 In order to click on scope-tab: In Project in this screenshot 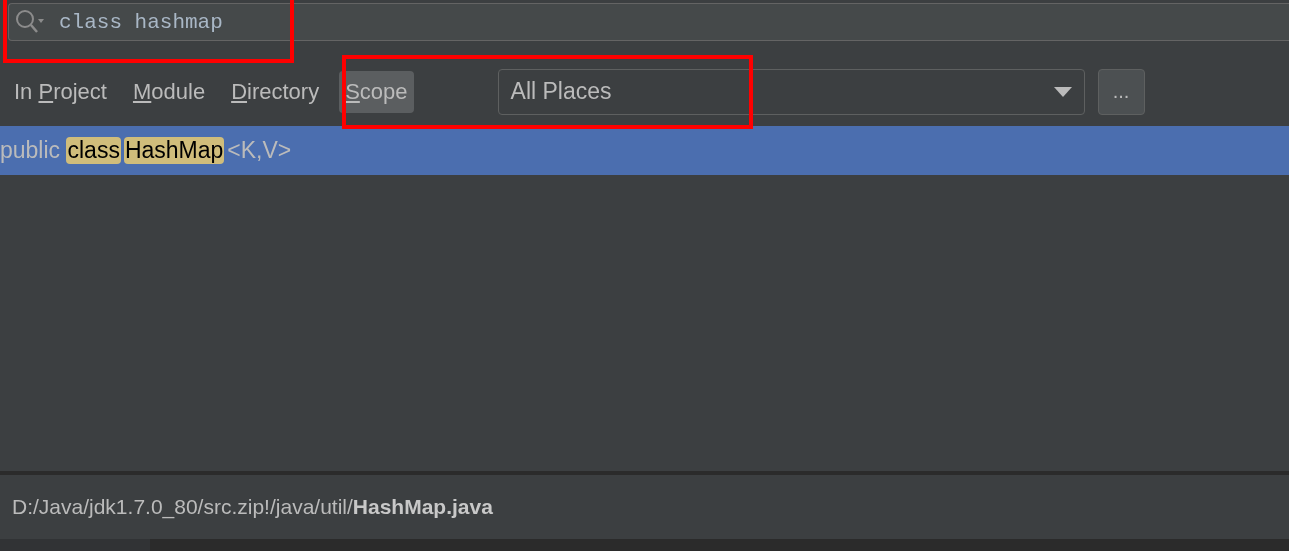, I will do `click(60, 91)`.